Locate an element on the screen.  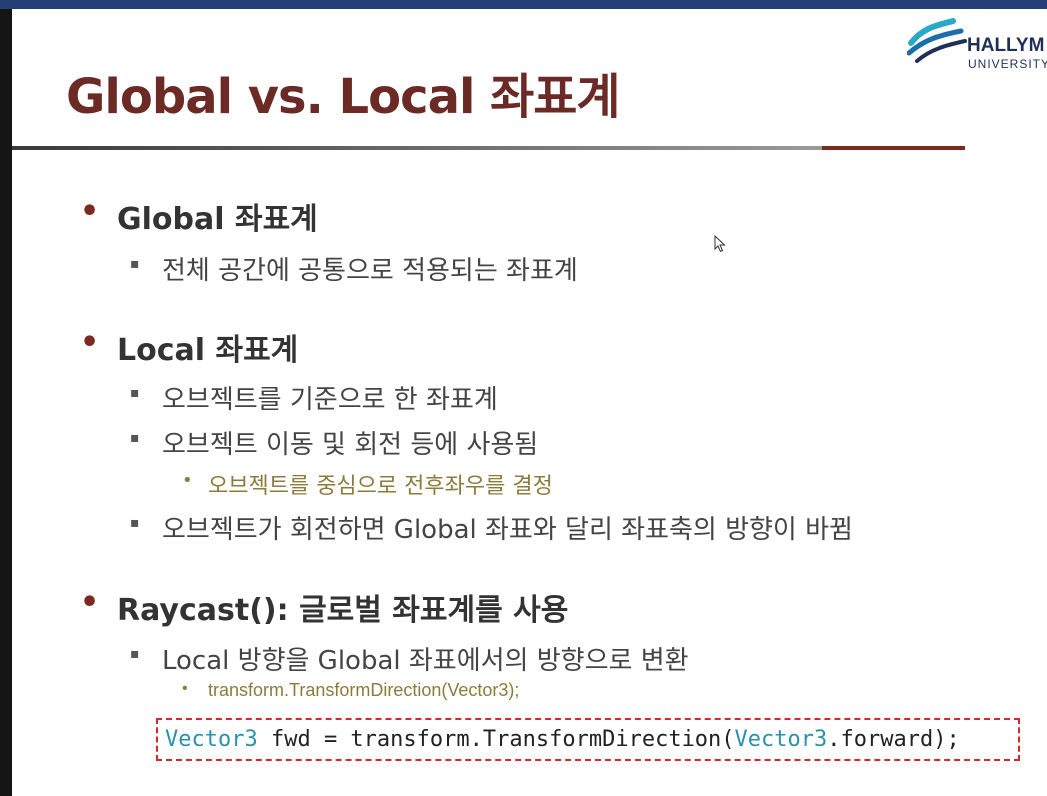
code-token: fwd = transform.TransformDirection( is located at coordinates (496, 739).